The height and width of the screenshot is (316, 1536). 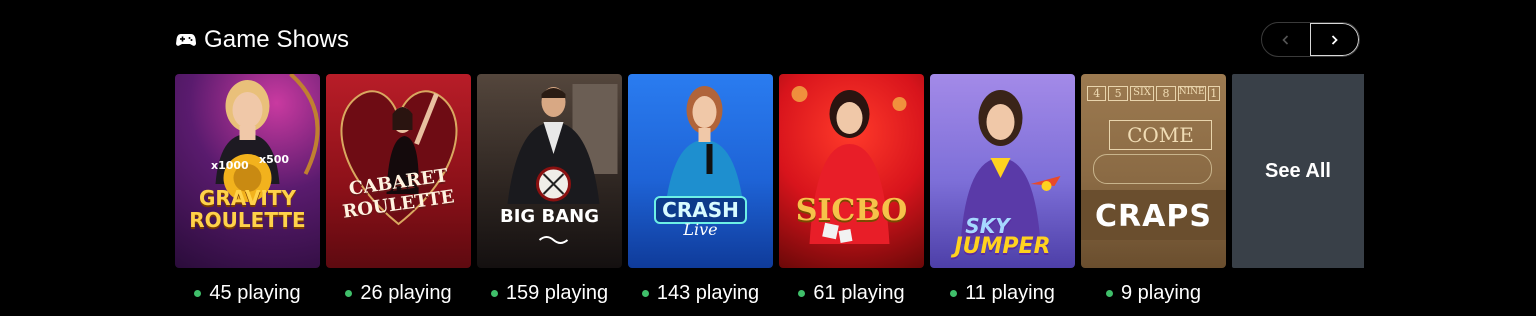 I want to click on table-word: COME, so click(x=1160, y=135).